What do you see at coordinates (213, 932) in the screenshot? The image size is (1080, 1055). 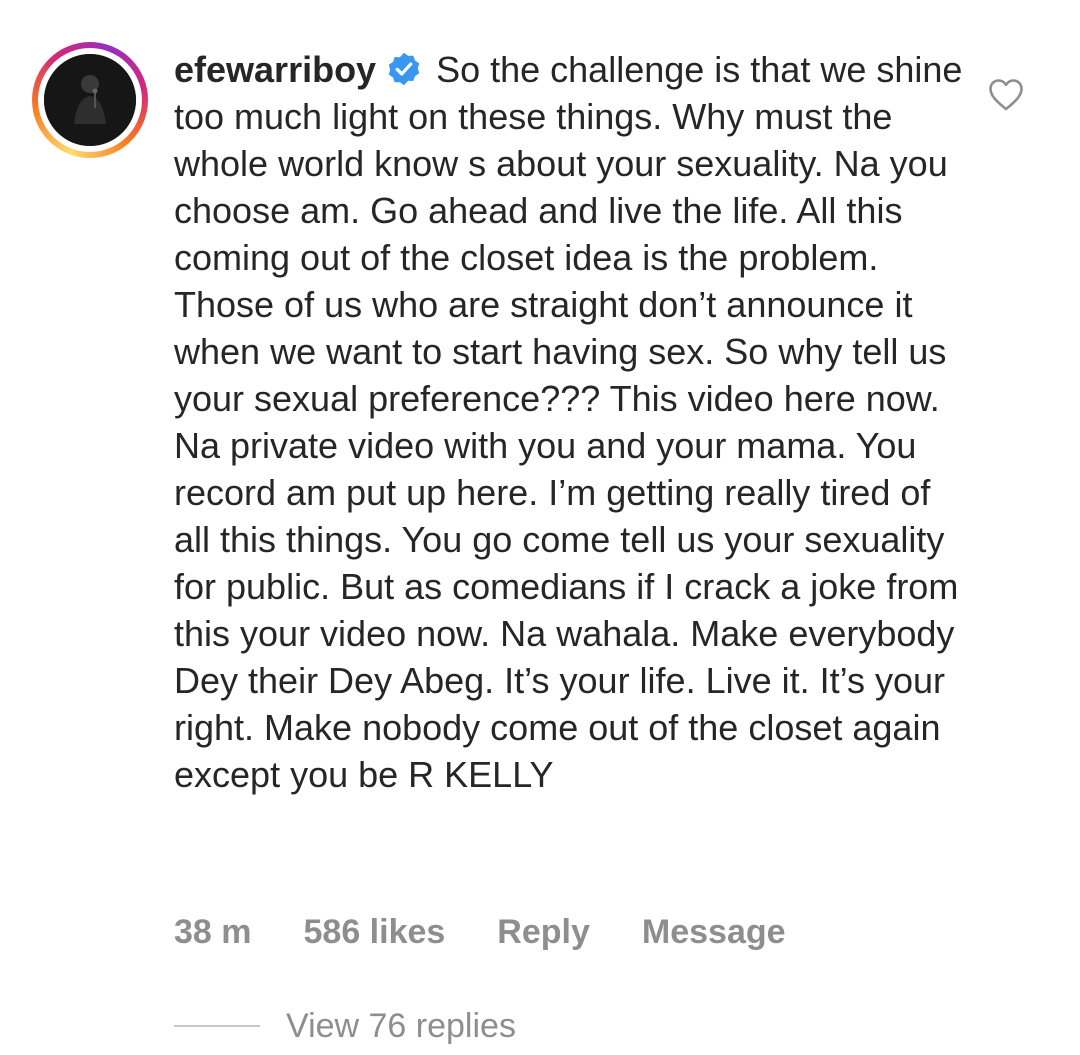 I see `comment-timestamp: 38 m` at bounding box center [213, 932].